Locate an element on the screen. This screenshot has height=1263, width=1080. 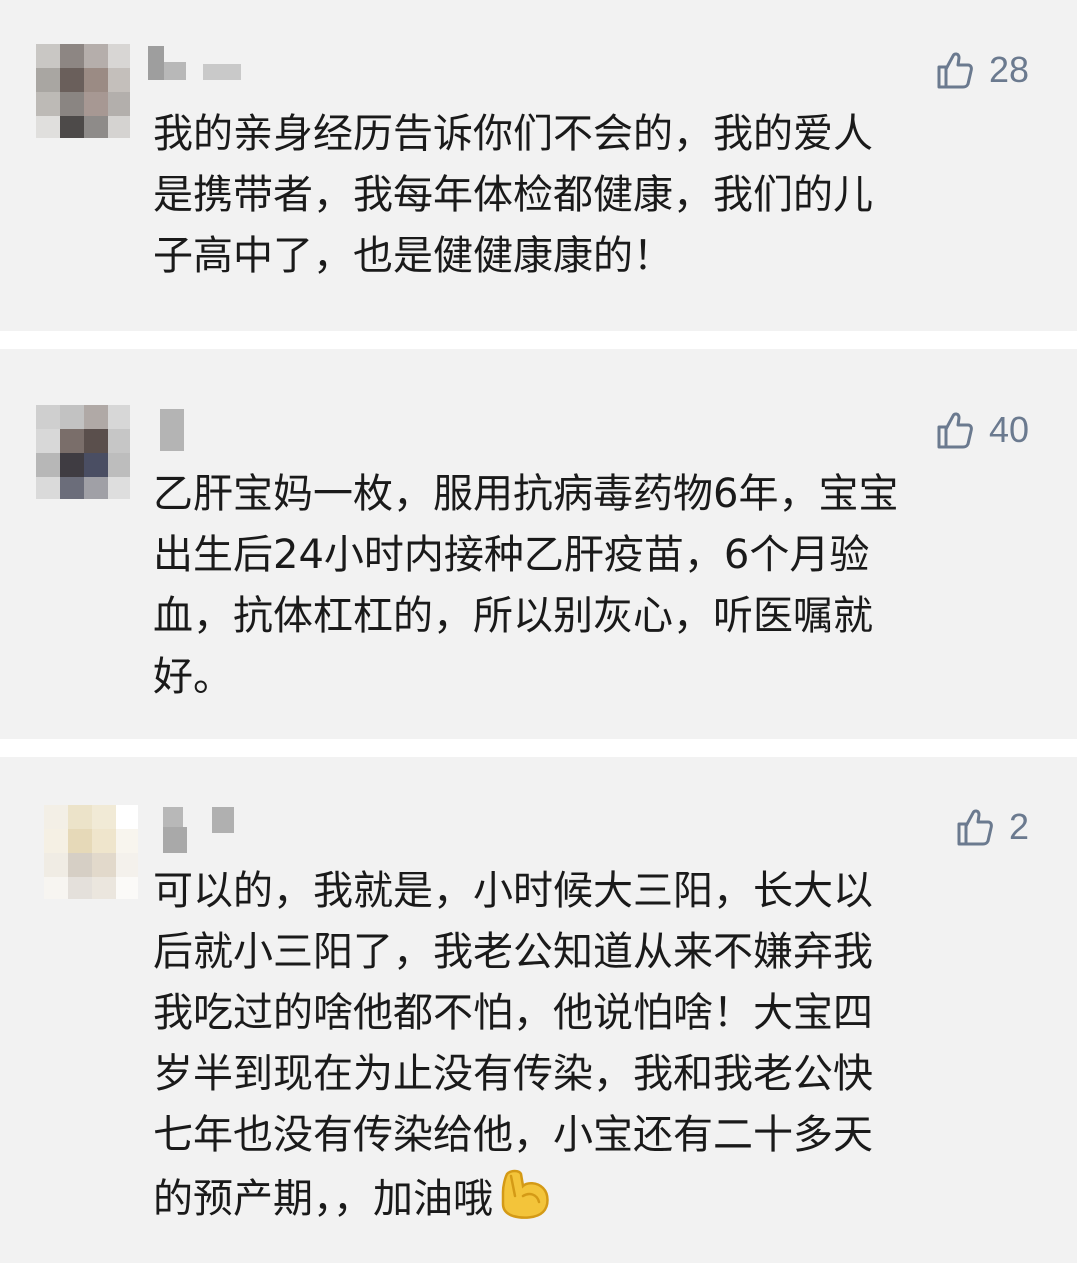
flexed-biceps-emoji is located at coordinates (525, 1203).